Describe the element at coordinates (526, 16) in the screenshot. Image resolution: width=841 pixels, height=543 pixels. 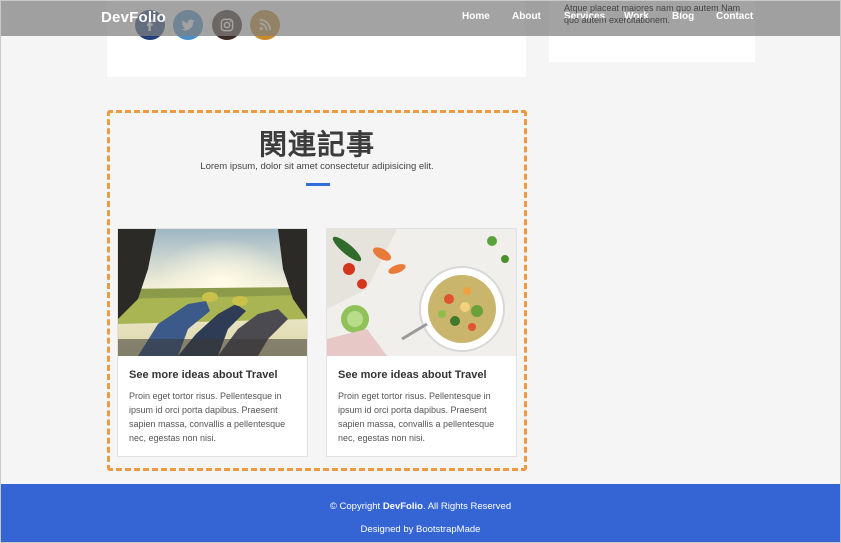
I see `nav-about: About` at that location.